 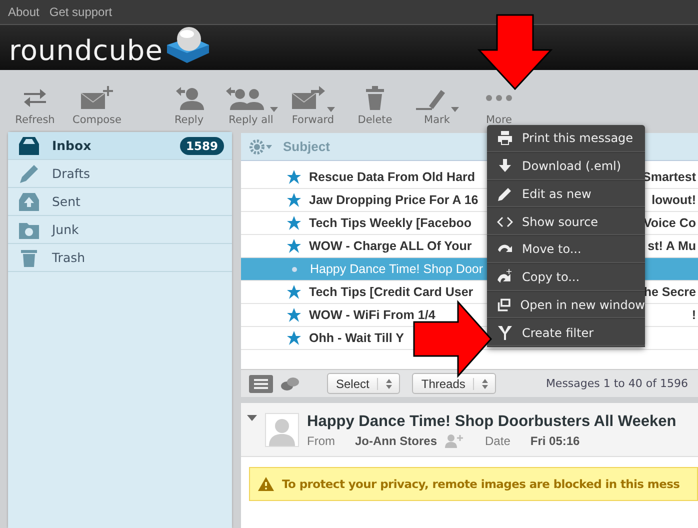 What do you see at coordinates (396, 441) in the screenshot?
I see `sender-name: Jo-Ann Stores` at bounding box center [396, 441].